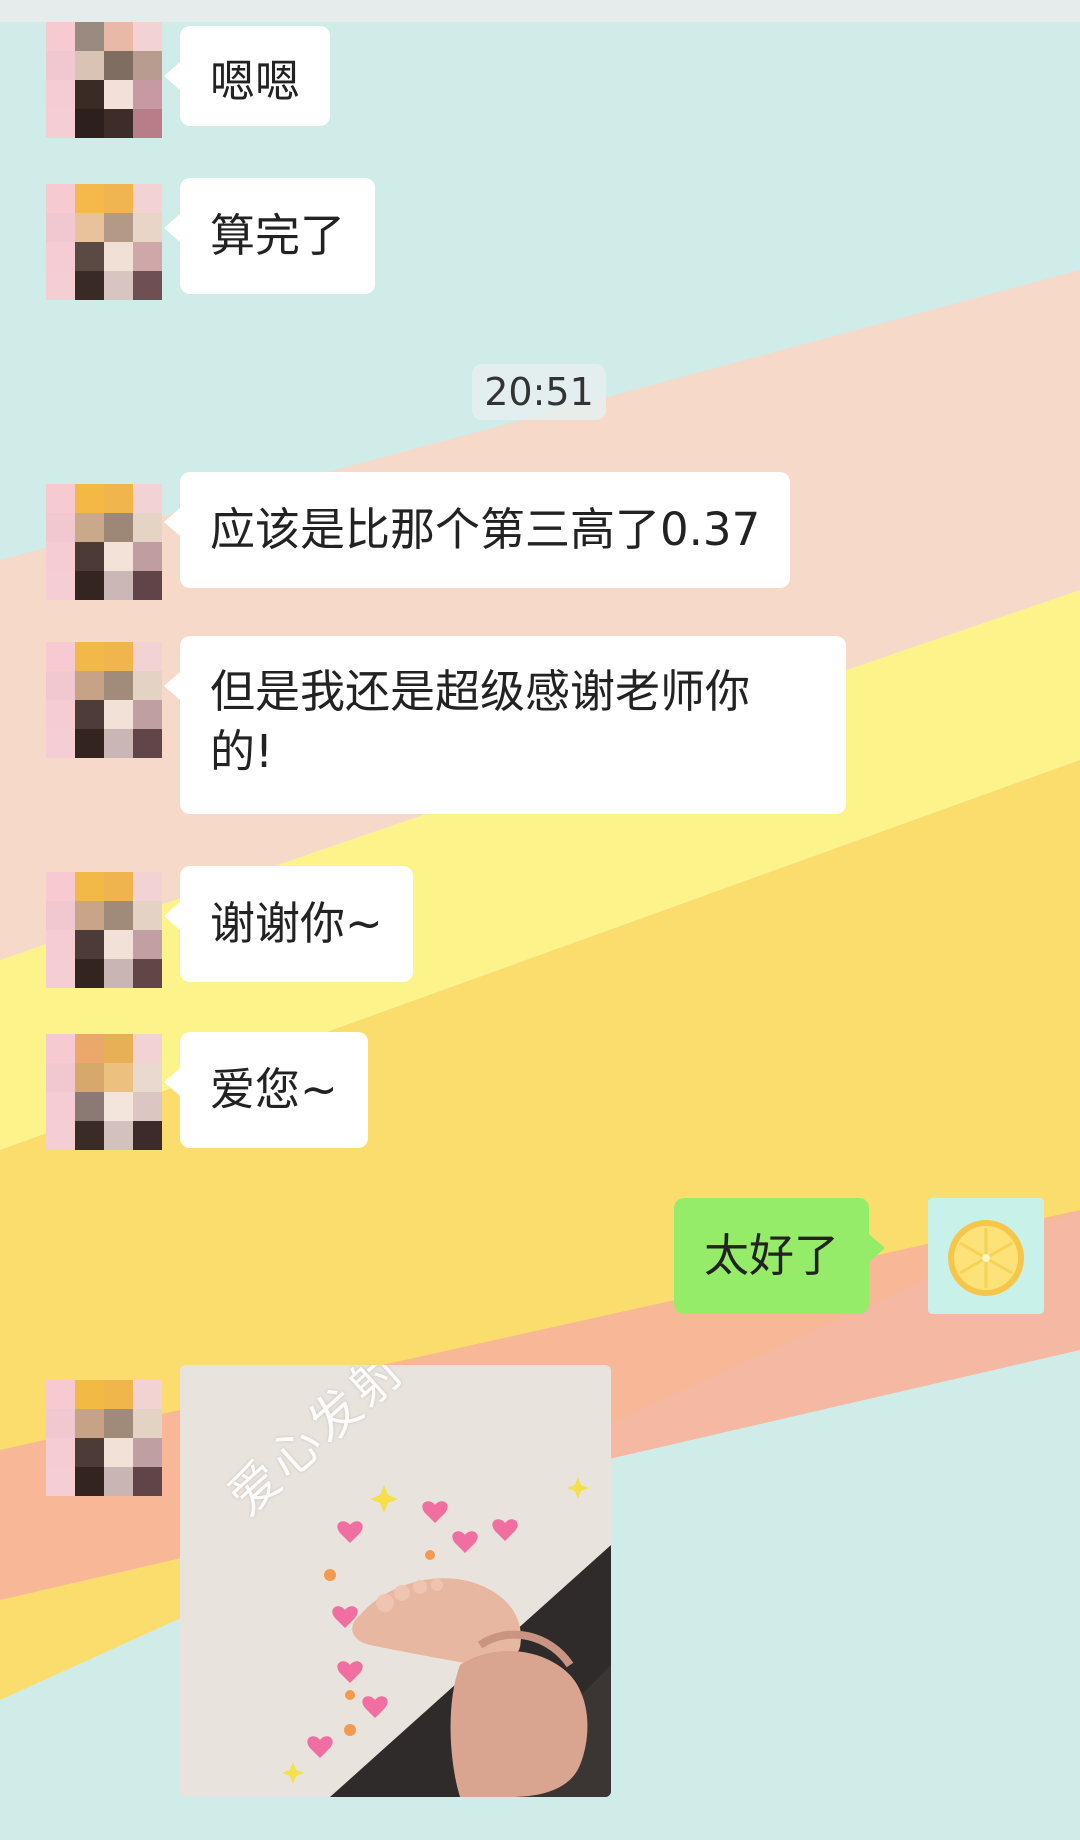 The image size is (1080, 1840). Describe the element at coordinates (540, 11) in the screenshot. I see `status-strip` at that location.